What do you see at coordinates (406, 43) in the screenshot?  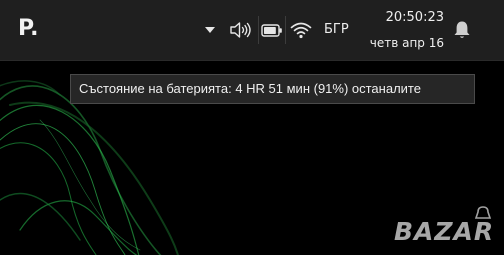 I see `clock-date: четв апр 16` at bounding box center [406, 43].